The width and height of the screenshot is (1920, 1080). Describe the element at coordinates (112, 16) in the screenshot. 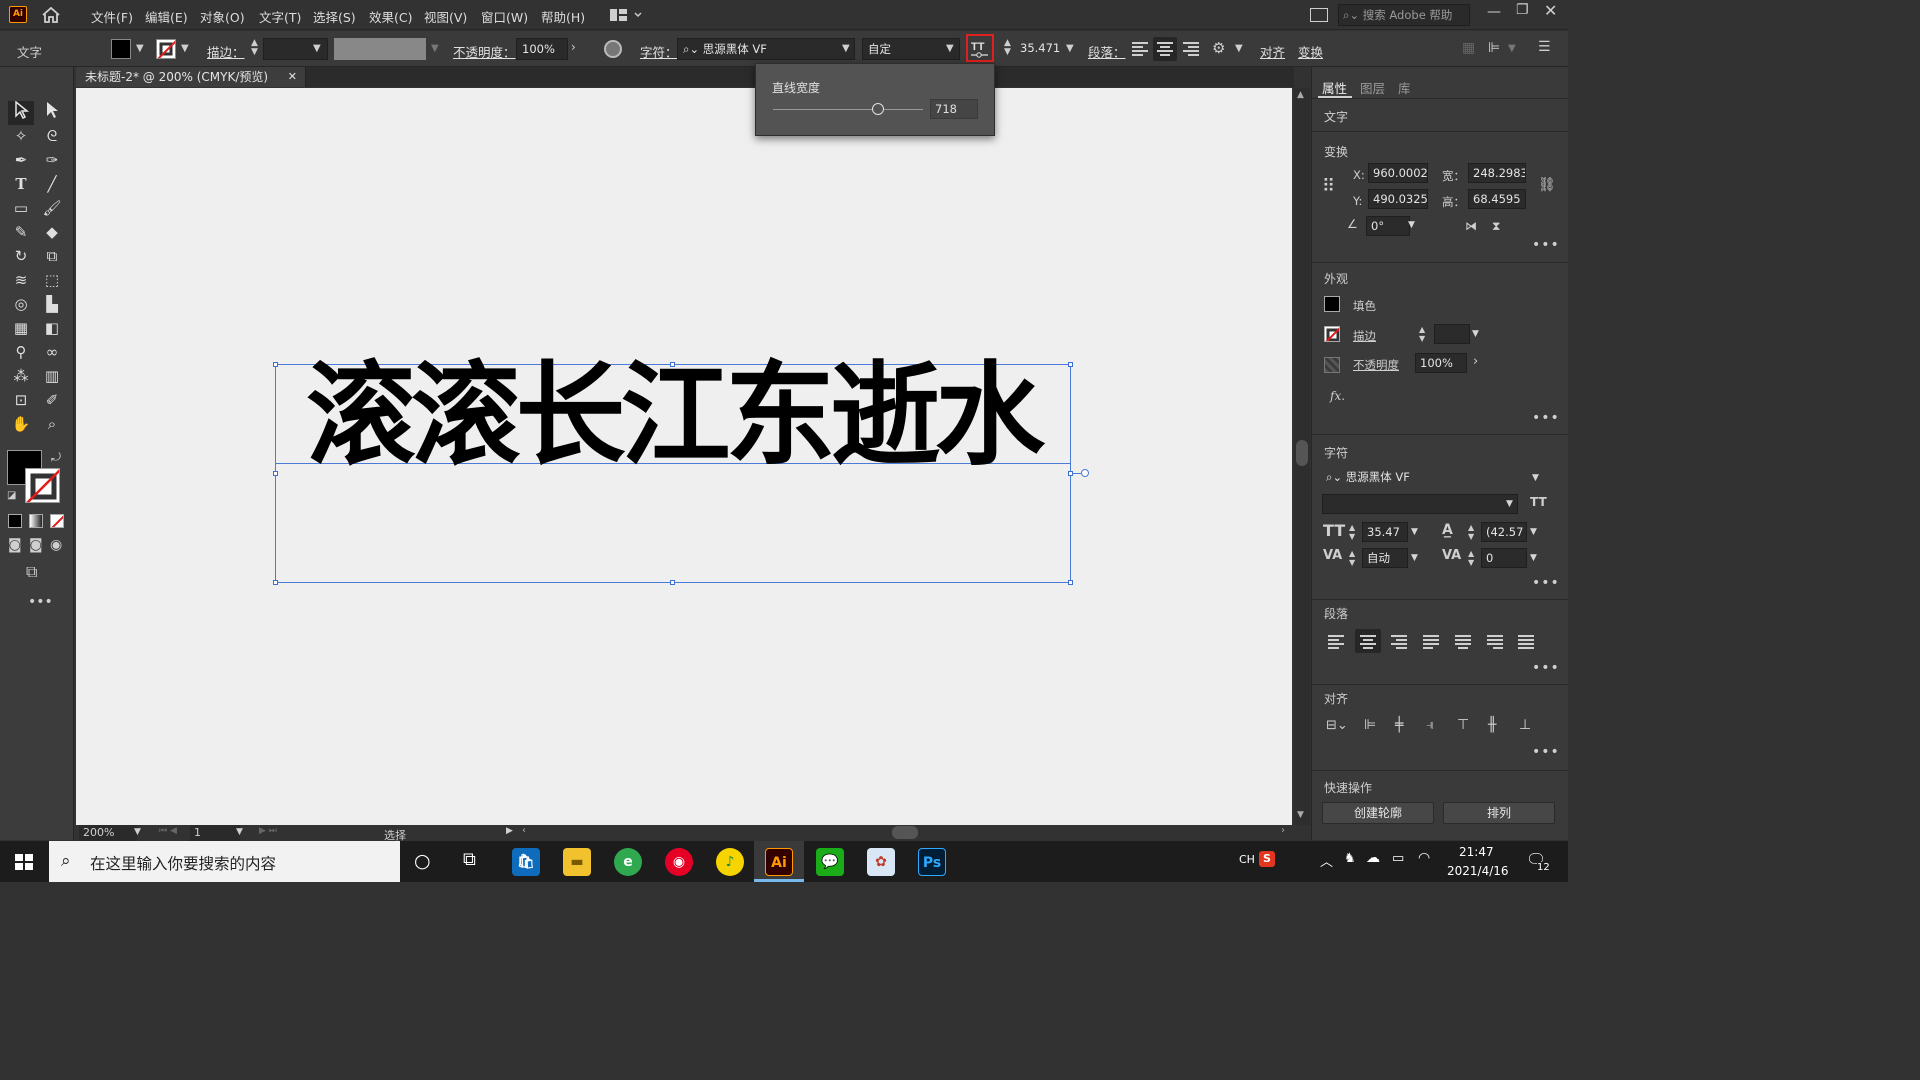

I see `menu-file: 文件(F)` at that location.